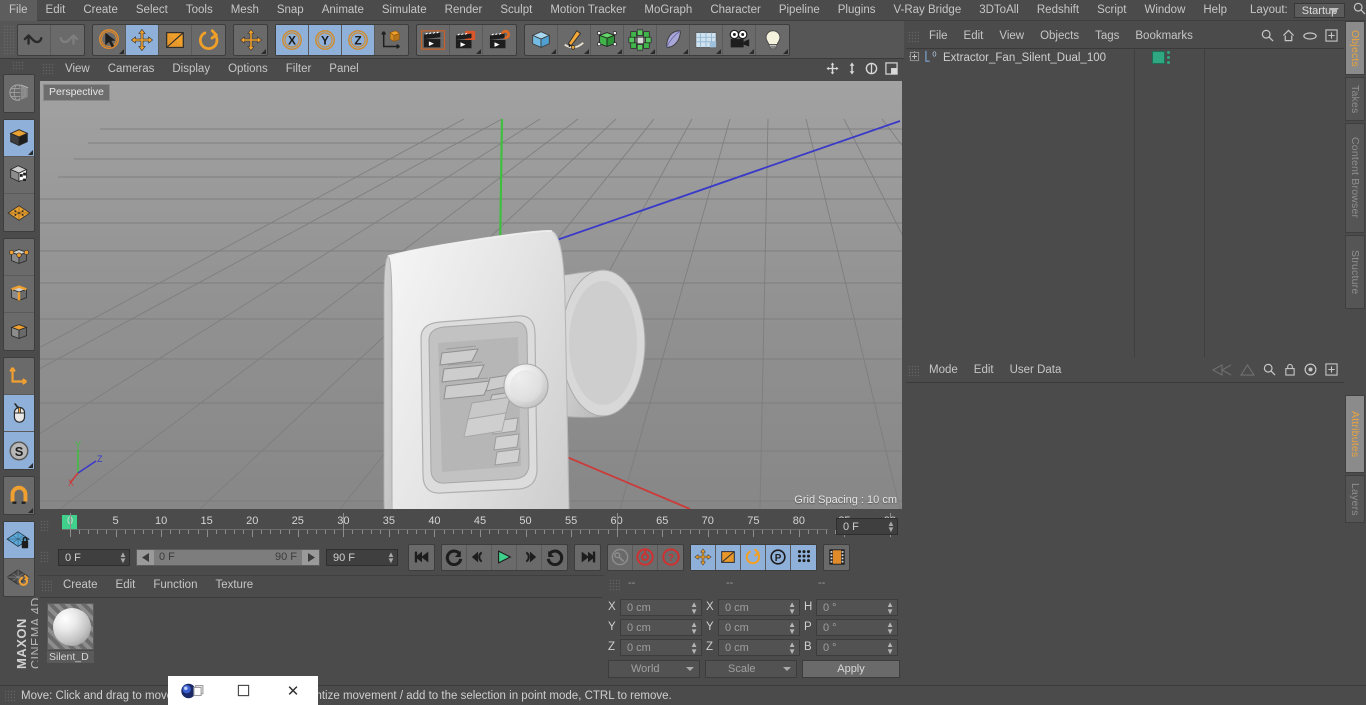  I want to click on target-icon, so click(1310, 371).